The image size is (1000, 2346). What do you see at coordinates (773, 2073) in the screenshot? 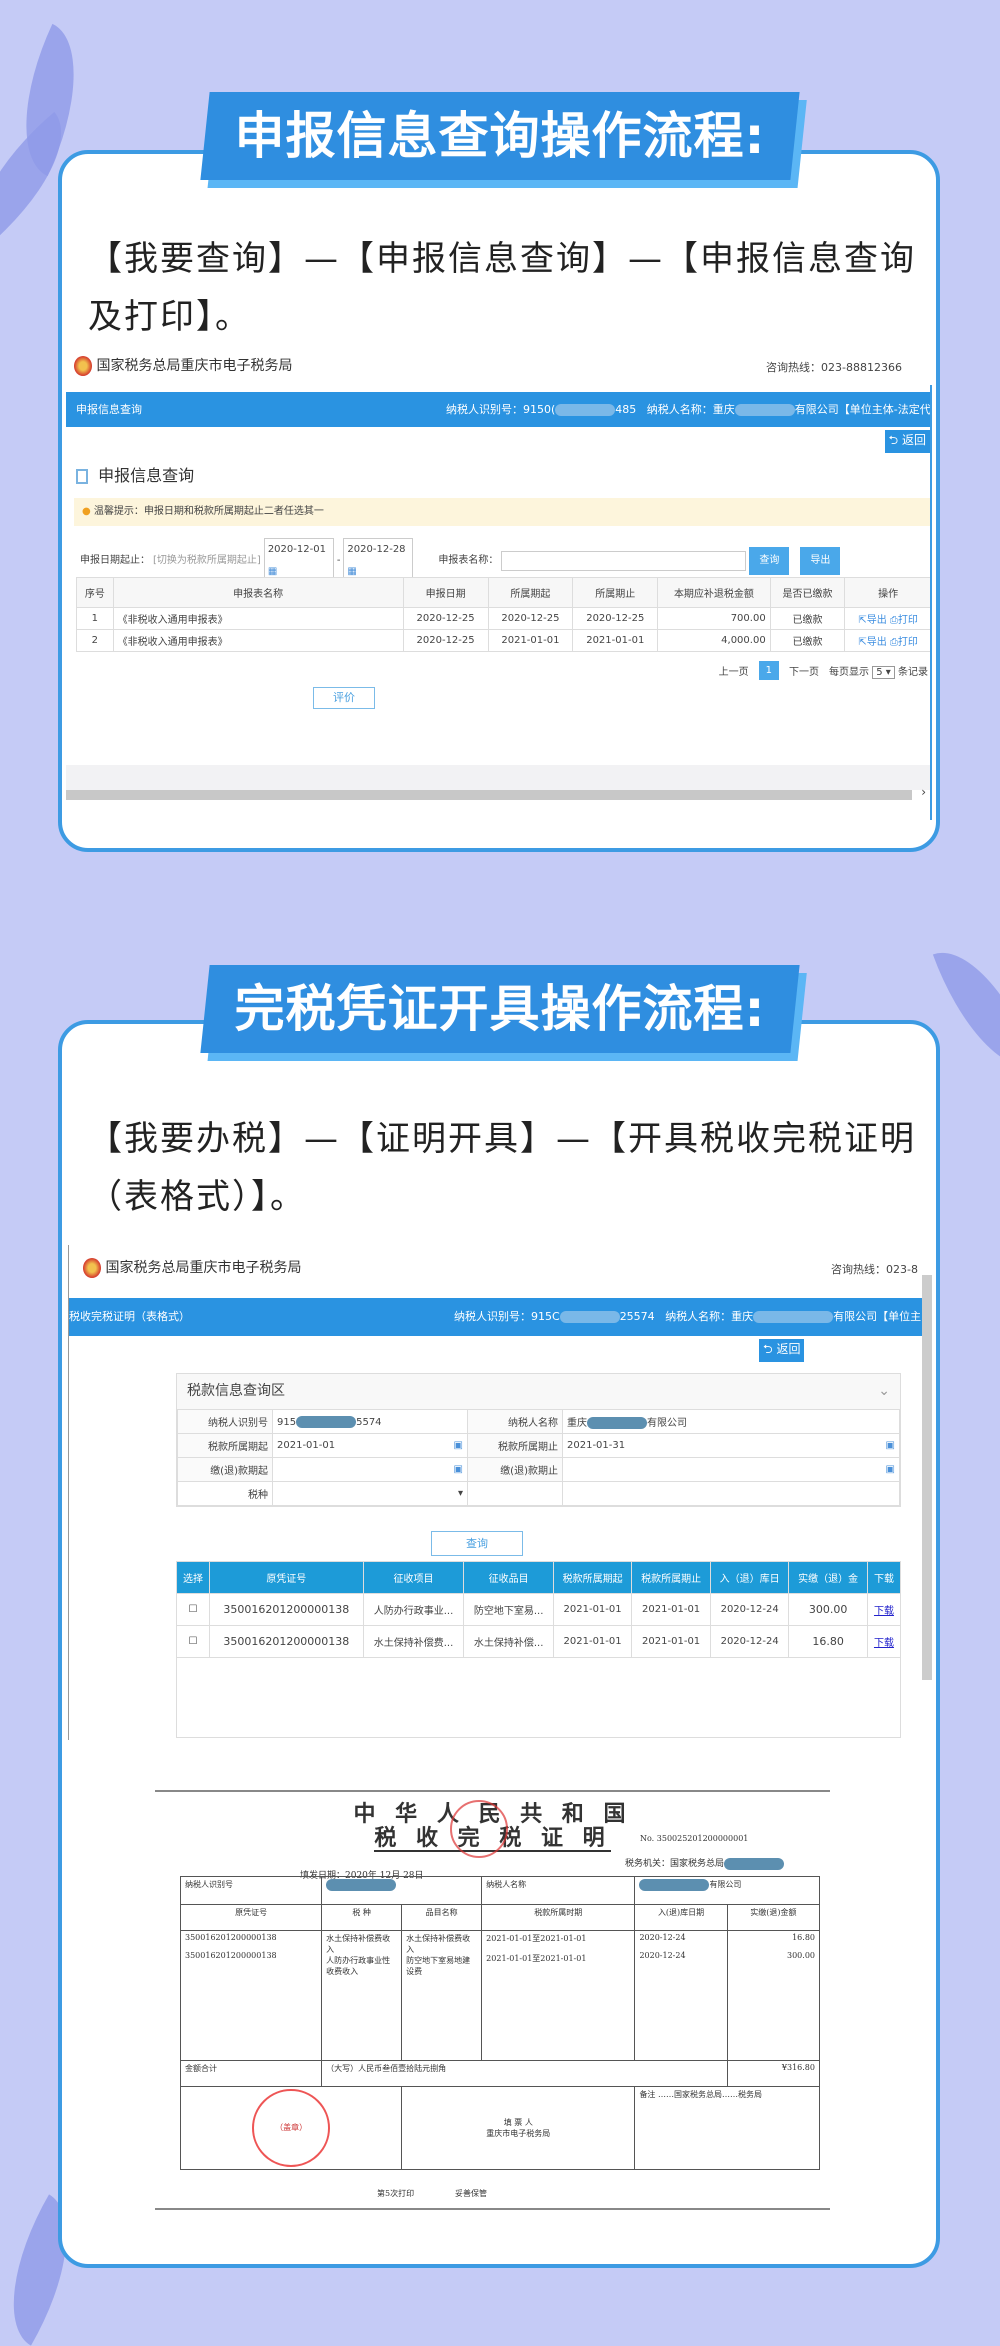
I see `total-value: ¥316.80` at bounding box center [773, 2073].